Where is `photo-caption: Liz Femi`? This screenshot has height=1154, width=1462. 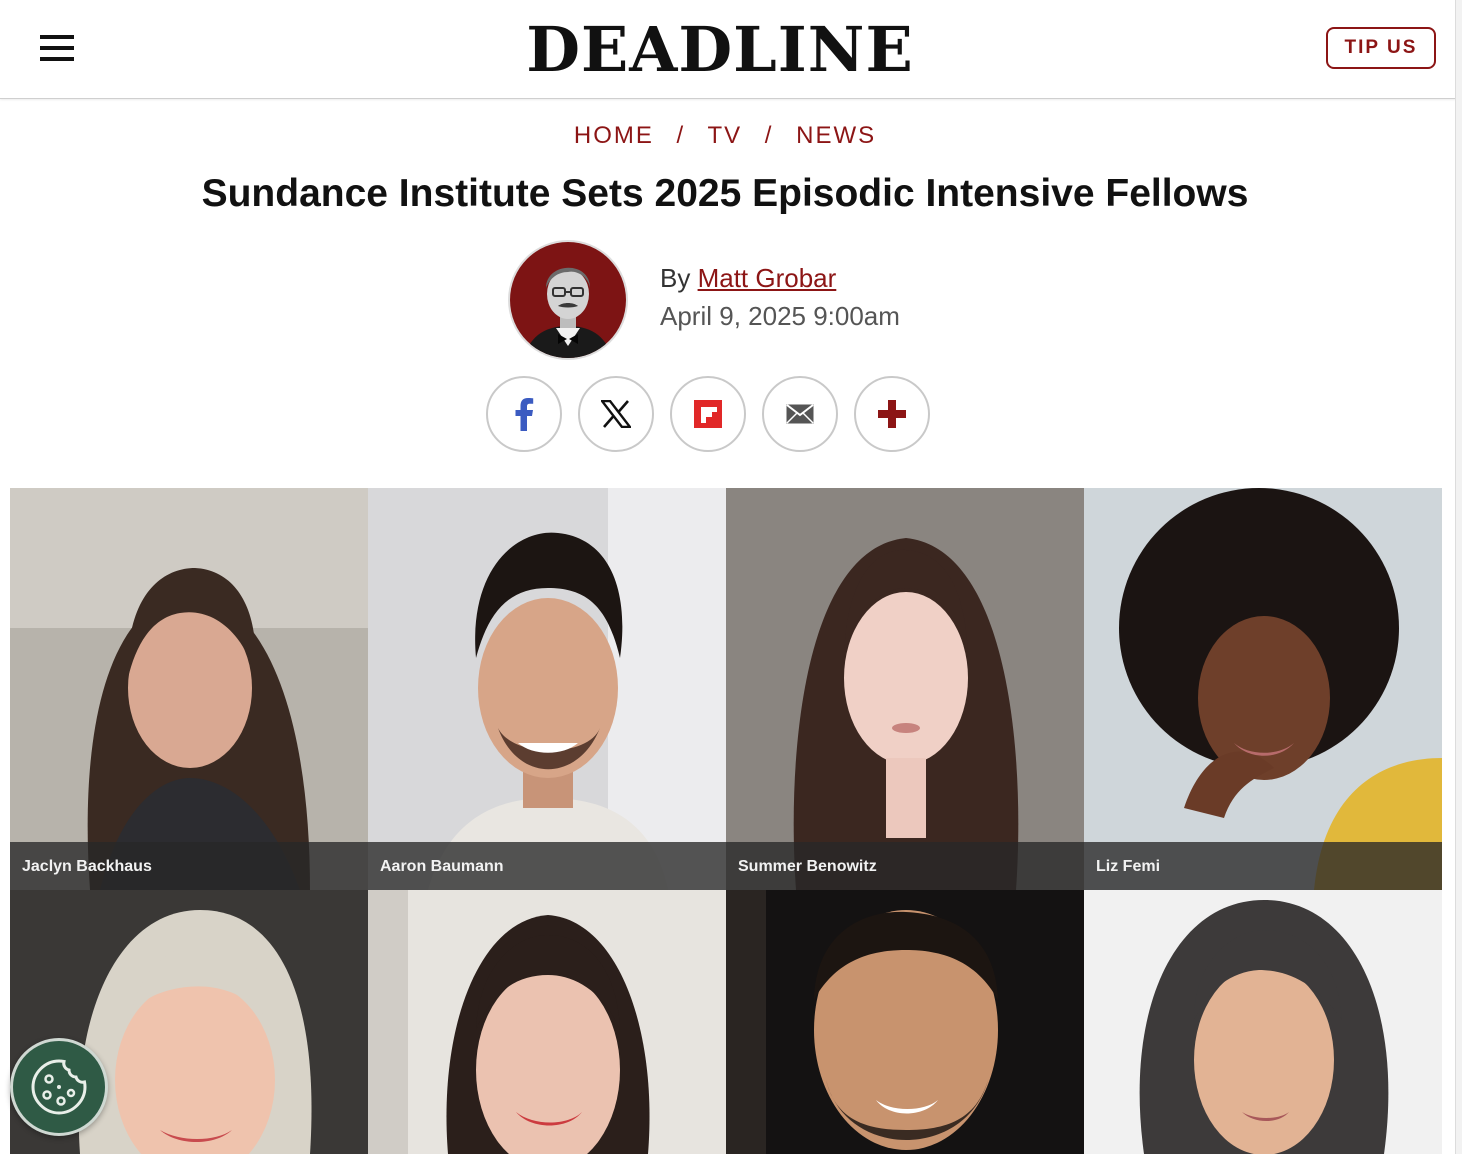 photo-caption: Liz Femi is located at coordinates (1128, 866).